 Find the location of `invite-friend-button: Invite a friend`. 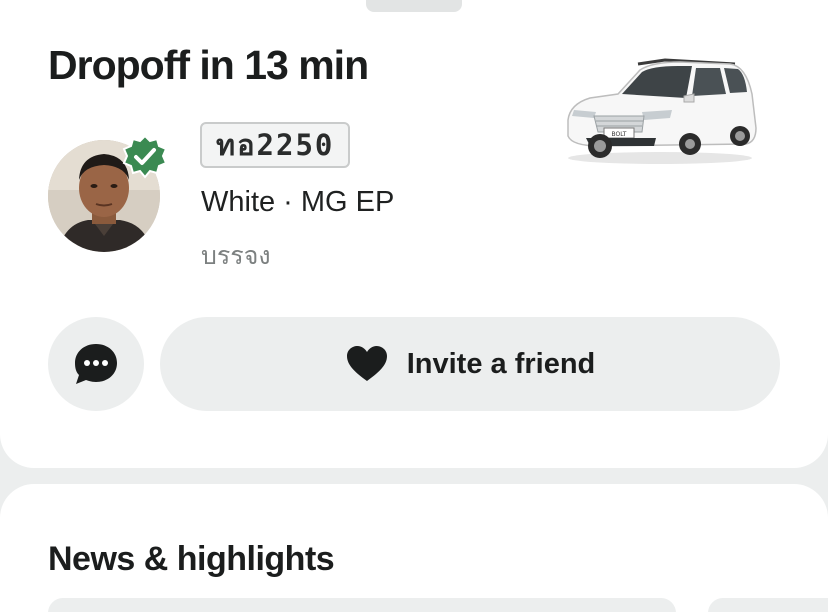

invite-friend-button: Invite a friend is located at coordinates (470, 364).